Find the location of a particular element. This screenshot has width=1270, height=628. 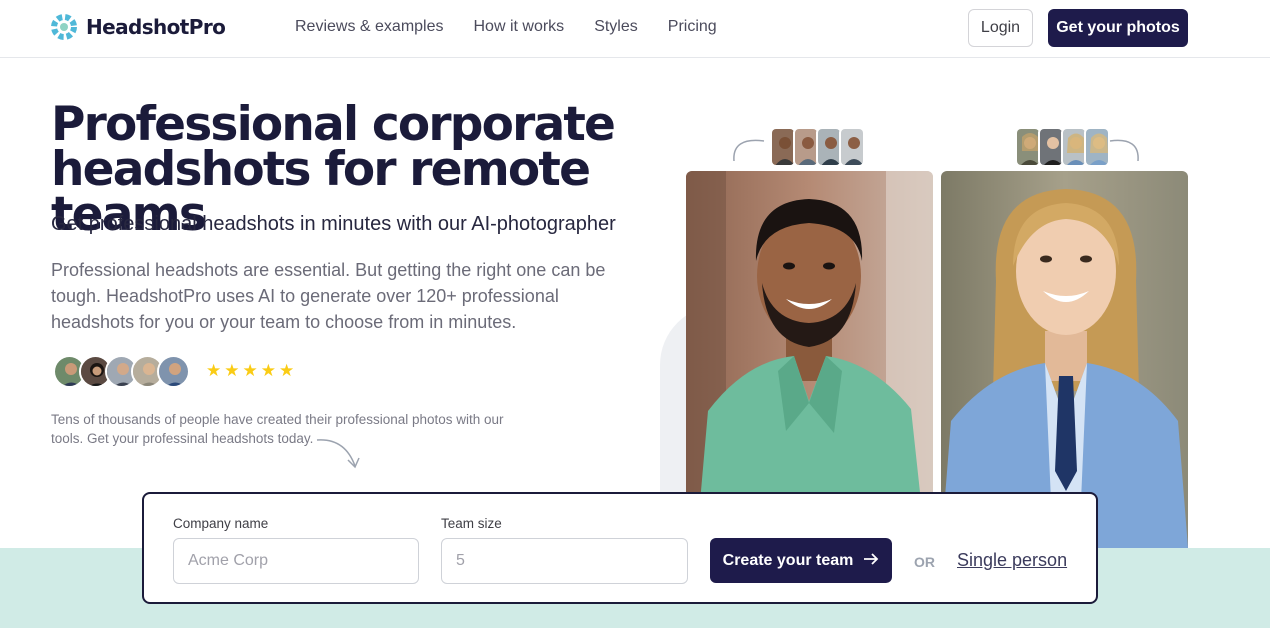

team-size-input is located at coordinates (564, 561).